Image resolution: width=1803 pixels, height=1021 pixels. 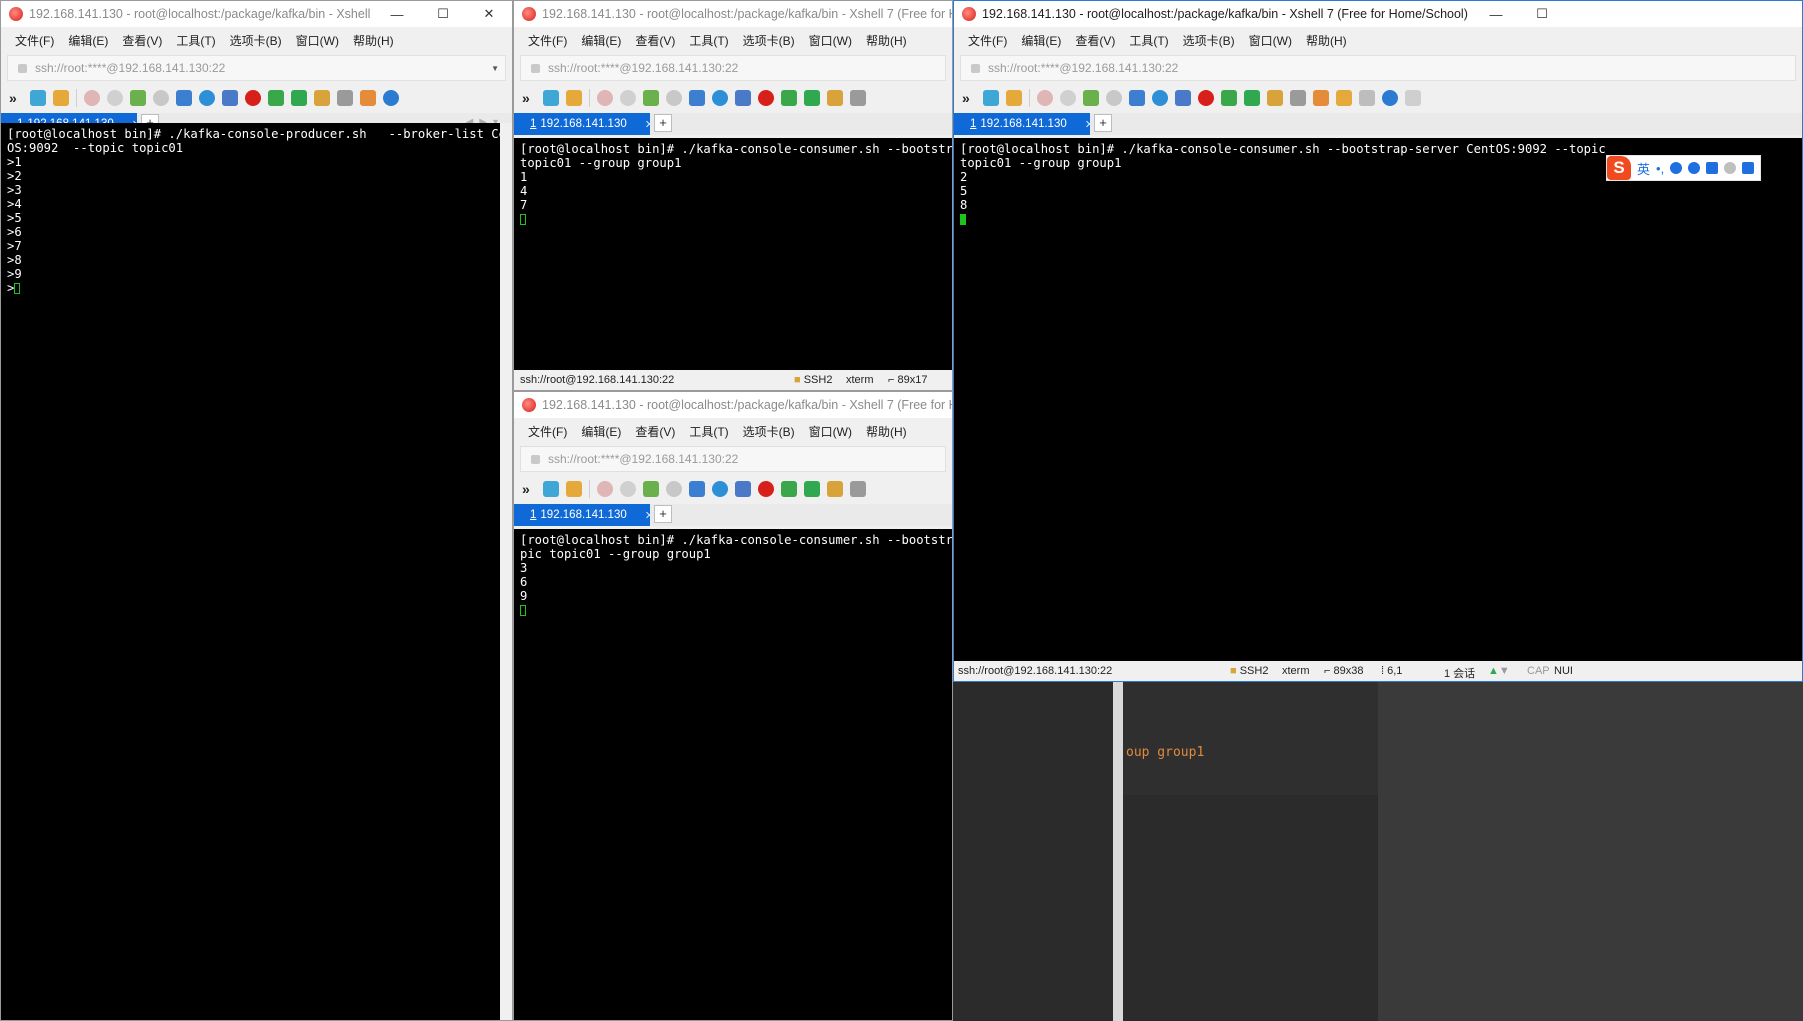 I want to click on help-icon, so click(x=1390, y=98).